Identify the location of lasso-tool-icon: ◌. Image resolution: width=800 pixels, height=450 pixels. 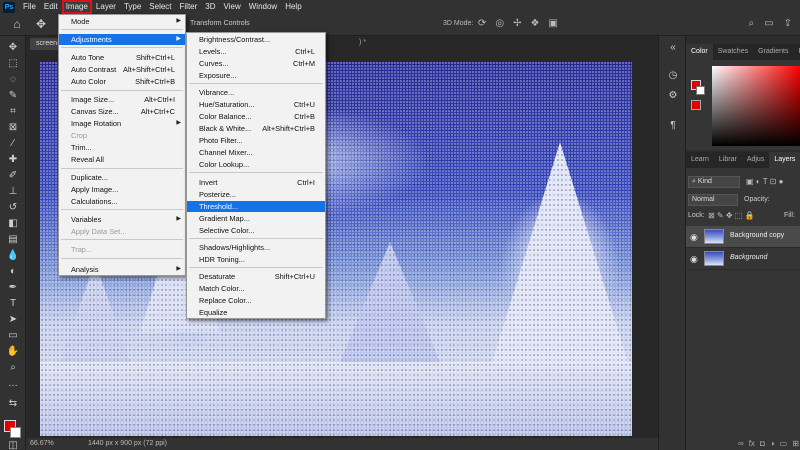
(13, 80).